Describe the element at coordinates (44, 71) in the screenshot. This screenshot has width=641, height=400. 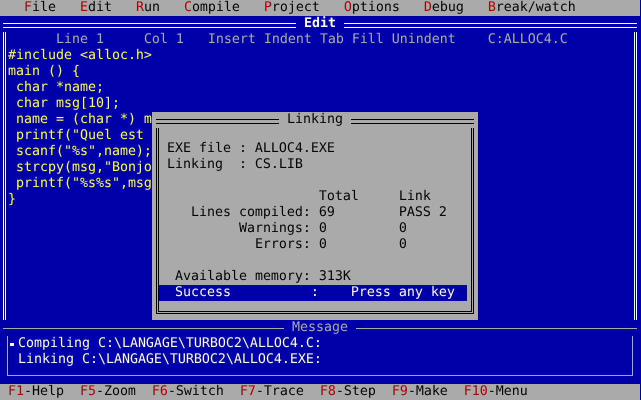
I see `code-line: main () {` at that location.